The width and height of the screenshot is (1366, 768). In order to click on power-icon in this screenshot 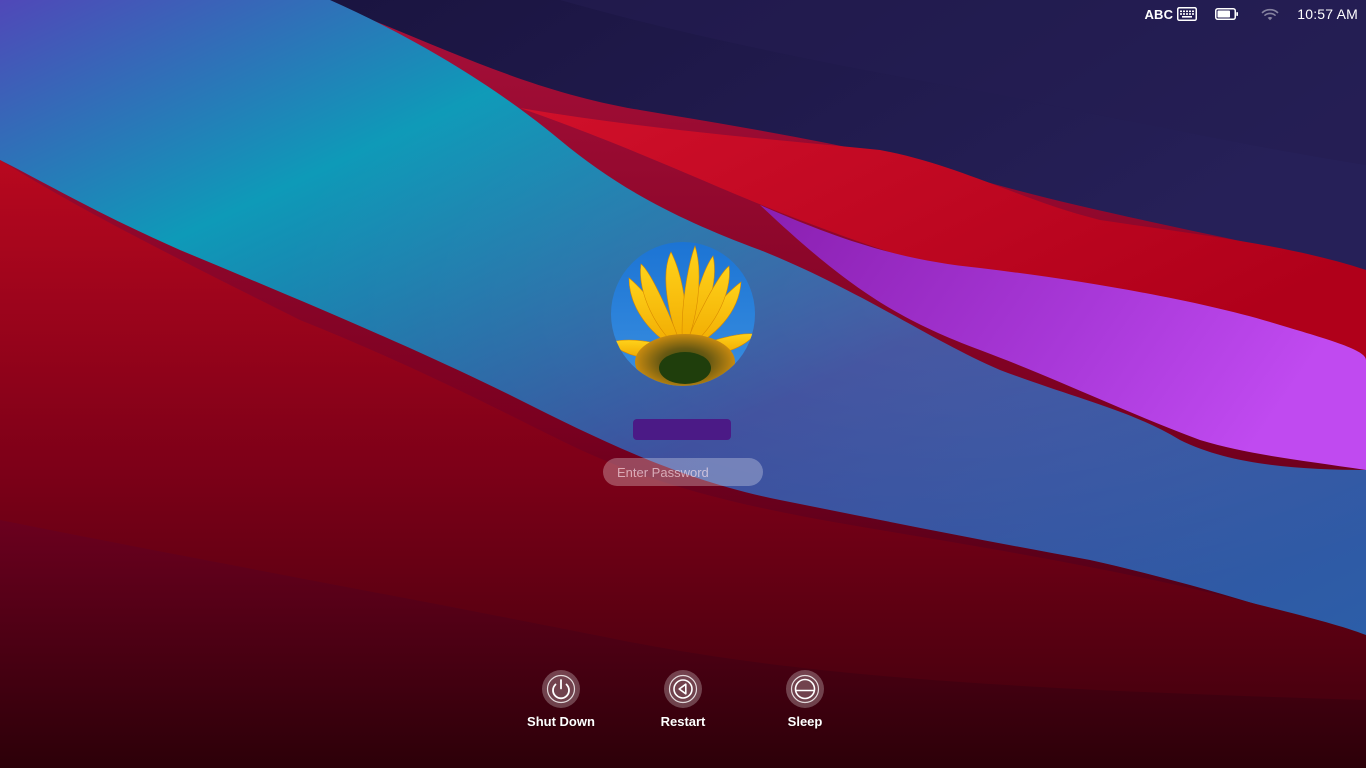, I will do `click(561, 689)`.